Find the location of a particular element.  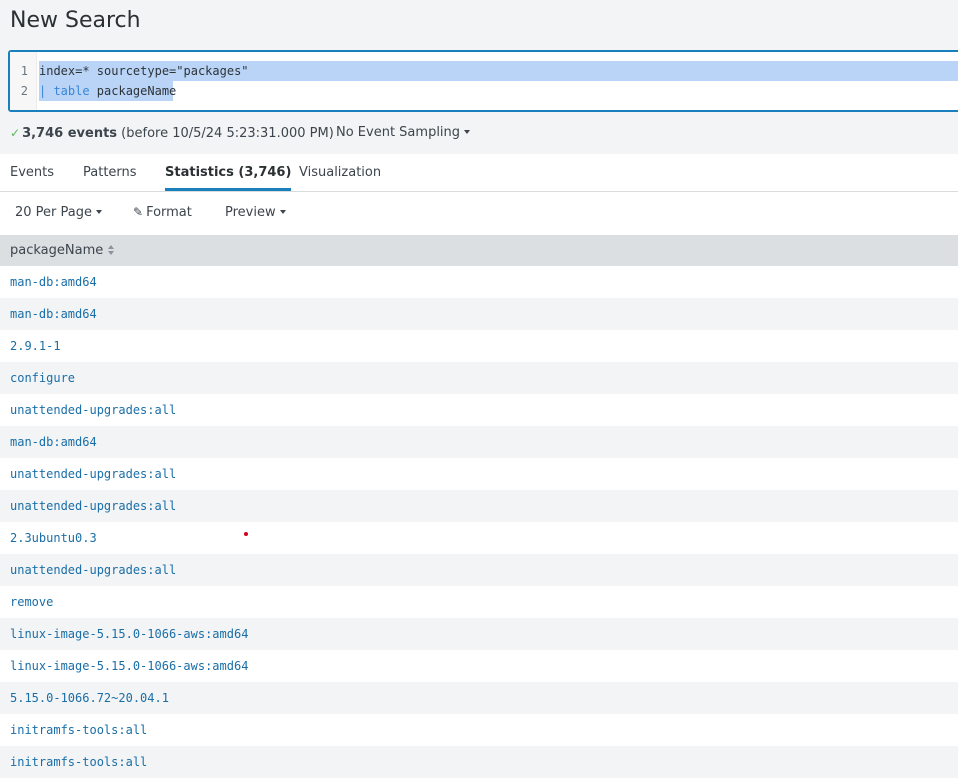

column-header-label: packageName is located at coordinates (57, 250).